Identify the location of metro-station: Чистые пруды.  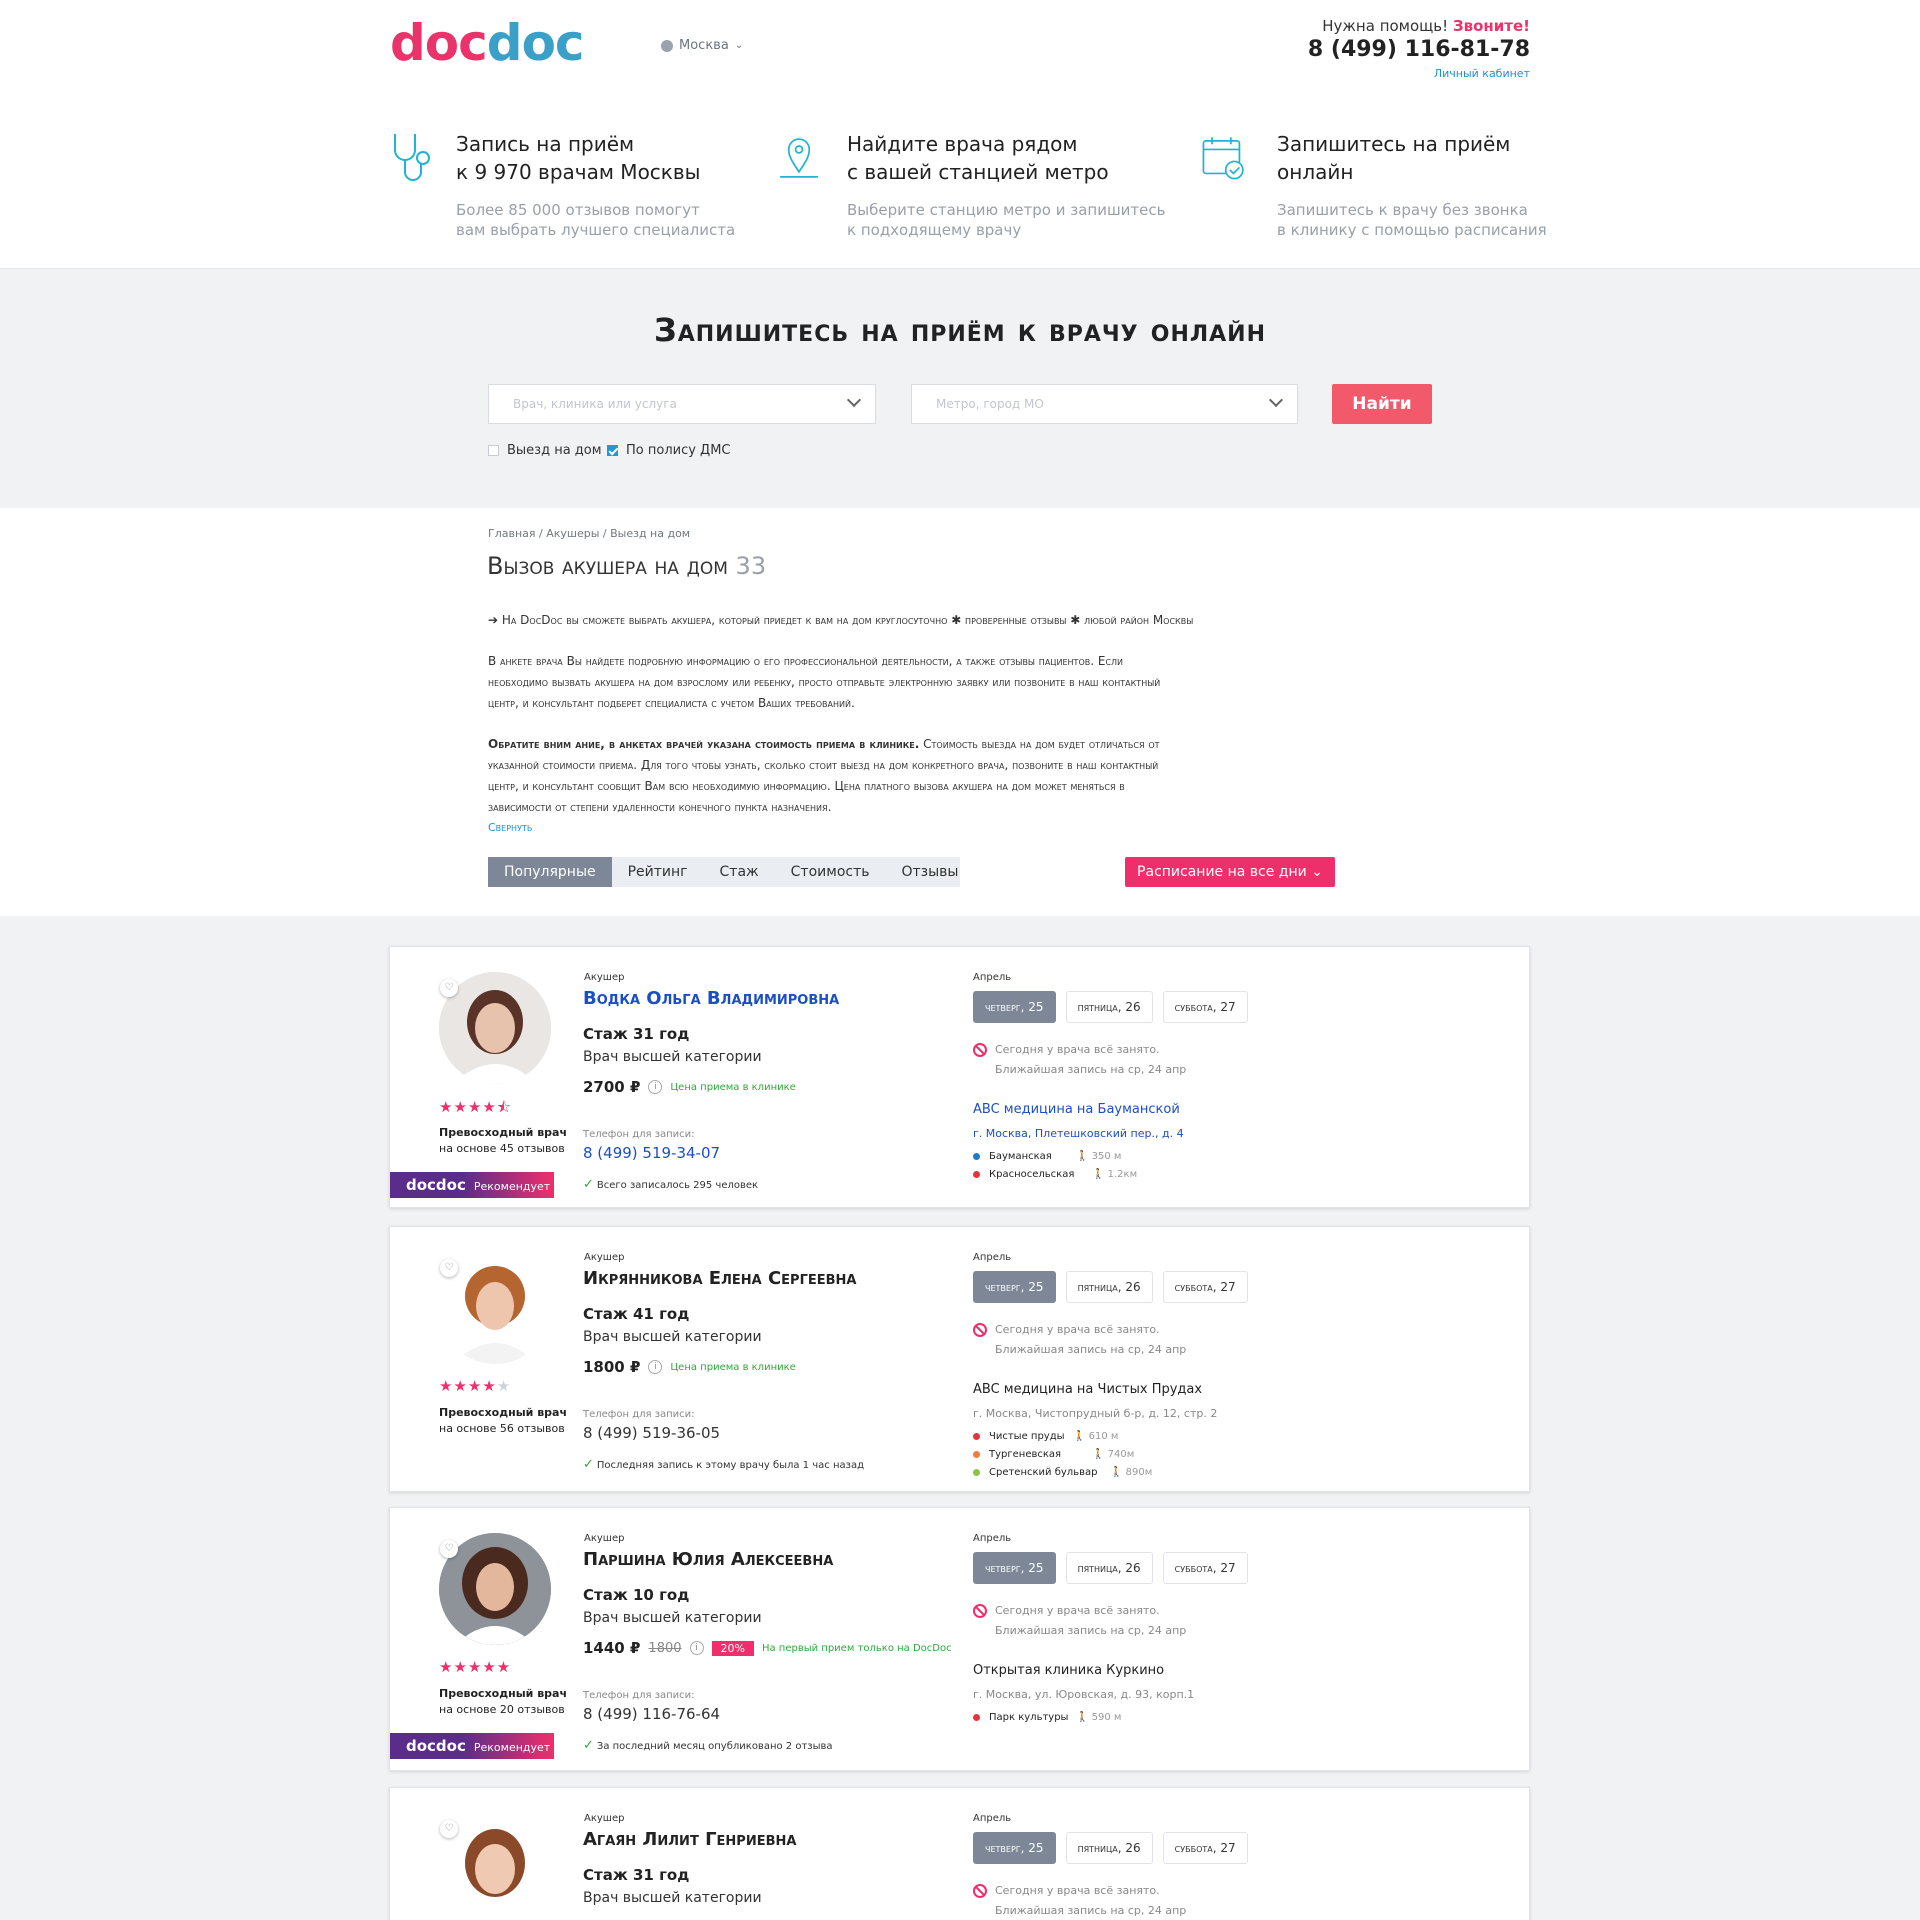
(1019, 1436).